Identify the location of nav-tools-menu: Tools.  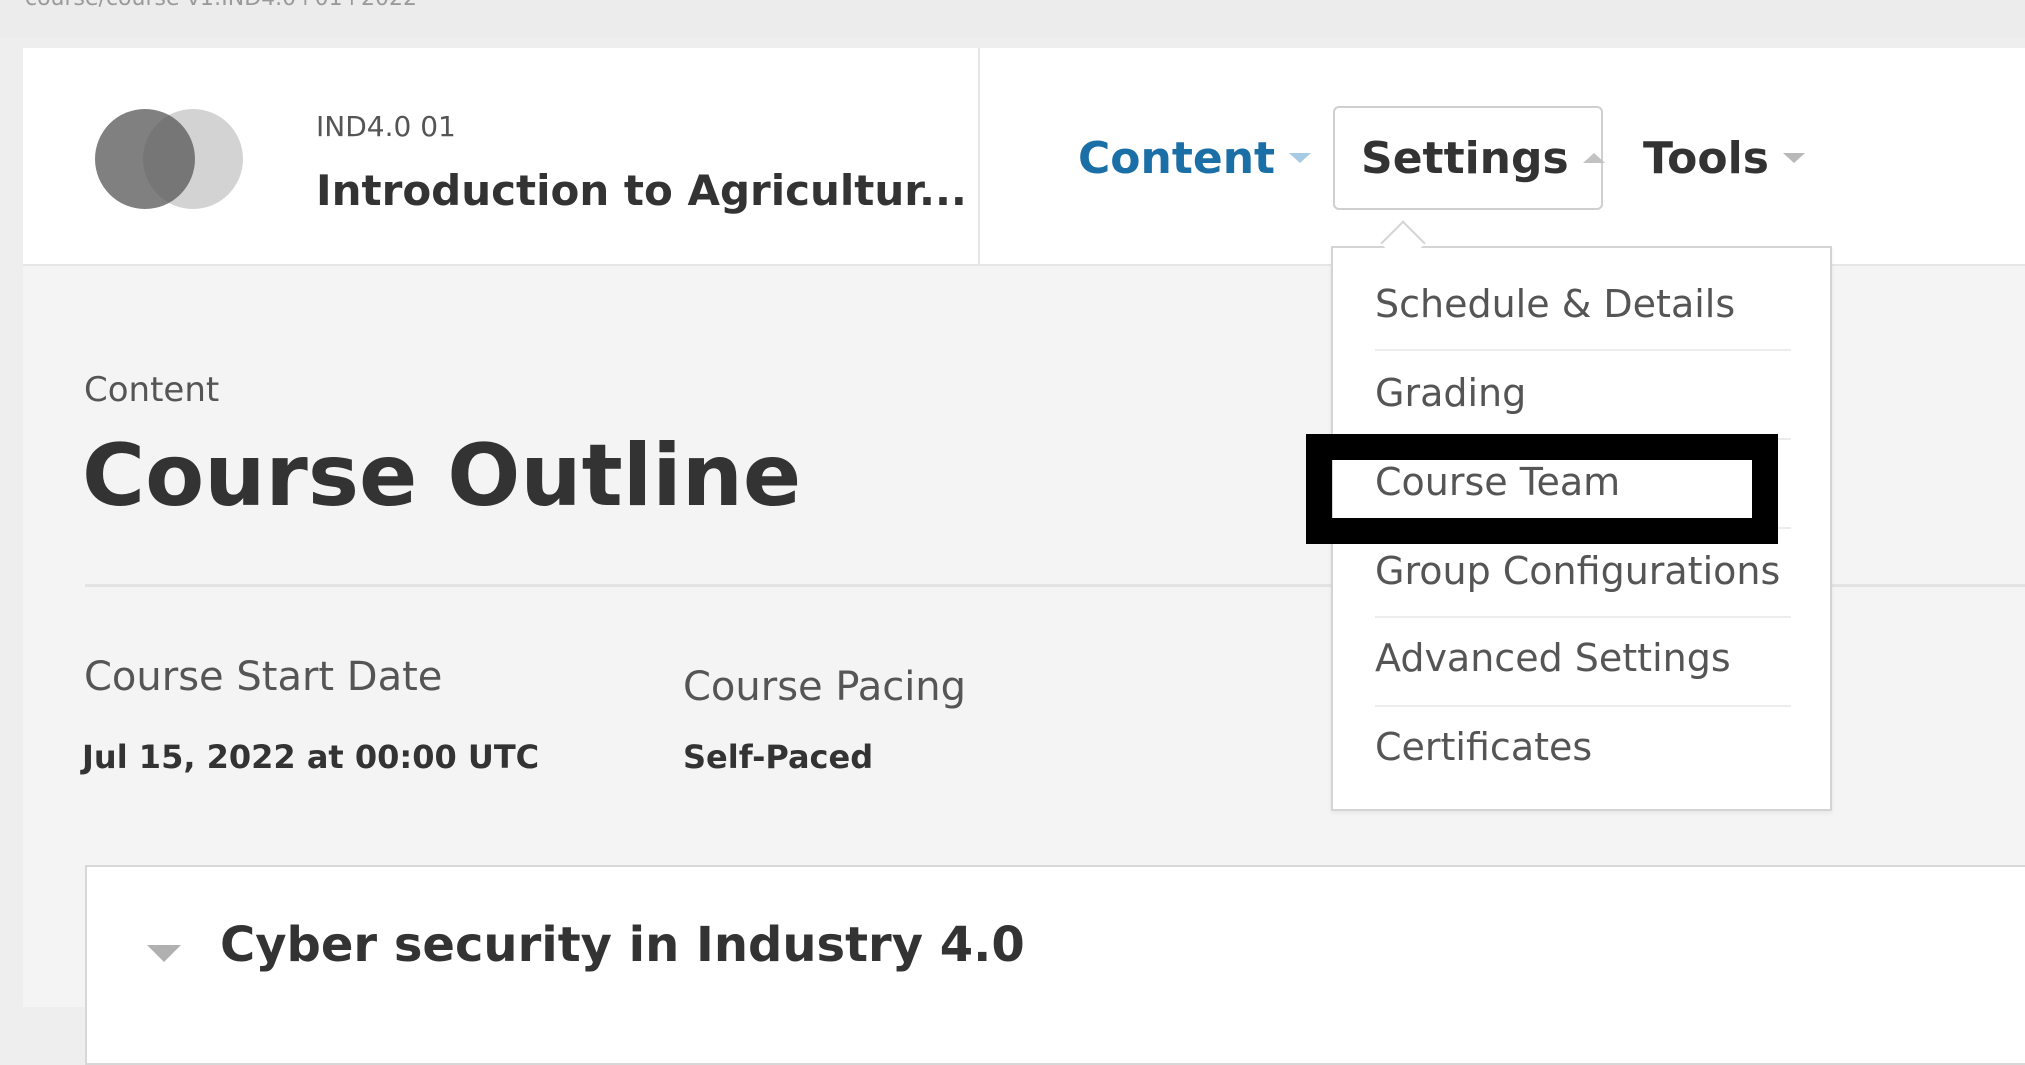
(1724, 158).